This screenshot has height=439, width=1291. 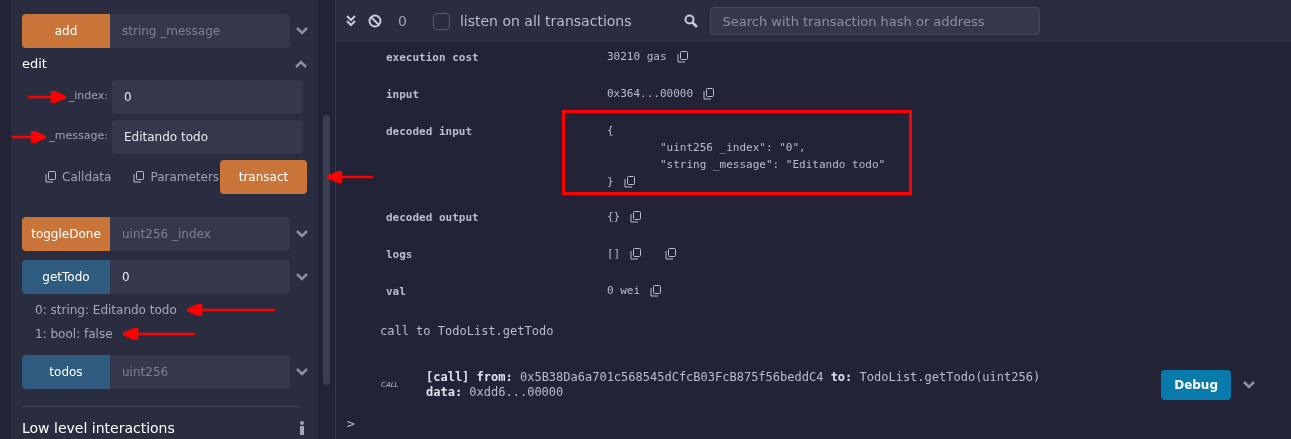 I want to click on detail-label: val, so click(x=396, y=292).